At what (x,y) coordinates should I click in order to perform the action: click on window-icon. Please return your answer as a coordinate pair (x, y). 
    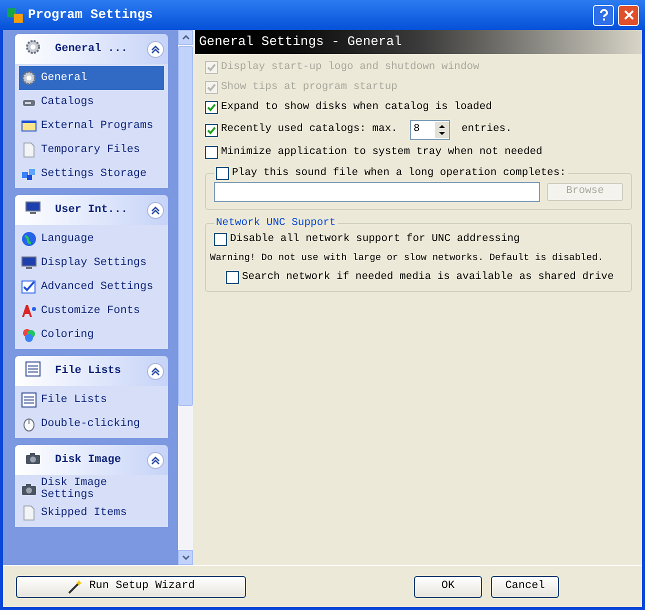
    Looking at the image, I should click on (29, 126).